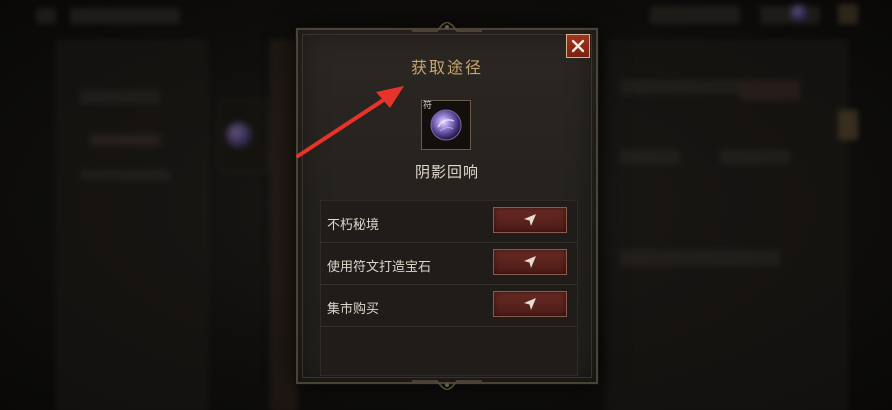  What do you see at coordinates (449, 222) in the screenshot?
I see `source-row-immortal-dungeon: 不朽秘境` at bounding box center [449, 222].